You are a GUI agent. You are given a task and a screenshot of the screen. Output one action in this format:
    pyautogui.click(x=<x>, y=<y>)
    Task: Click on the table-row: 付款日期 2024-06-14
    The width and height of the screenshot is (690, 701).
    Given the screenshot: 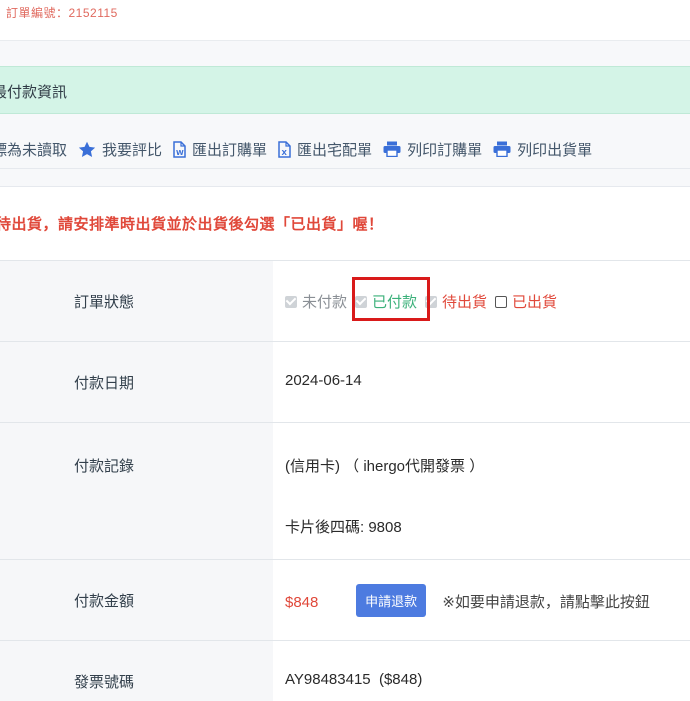 What is the action you would take?
    pyautogui.click(x=345, y=381)
    